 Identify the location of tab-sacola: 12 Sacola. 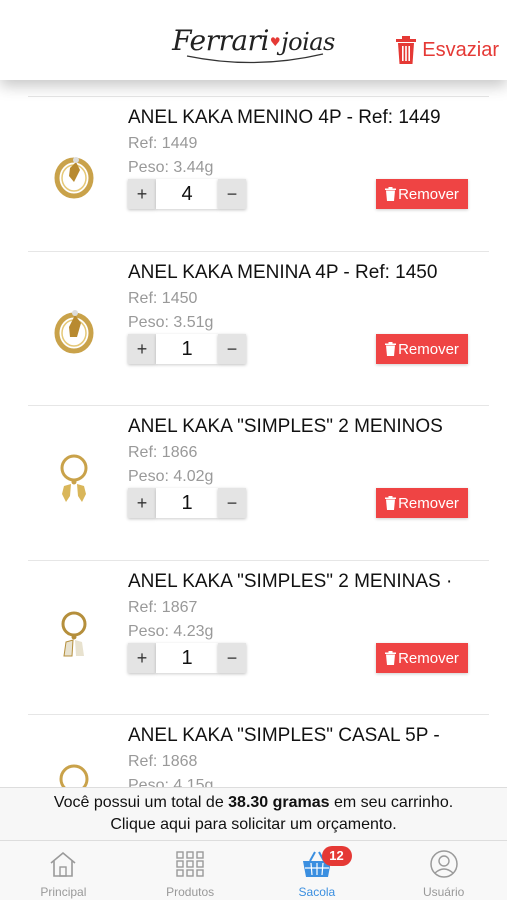
(317, 870).